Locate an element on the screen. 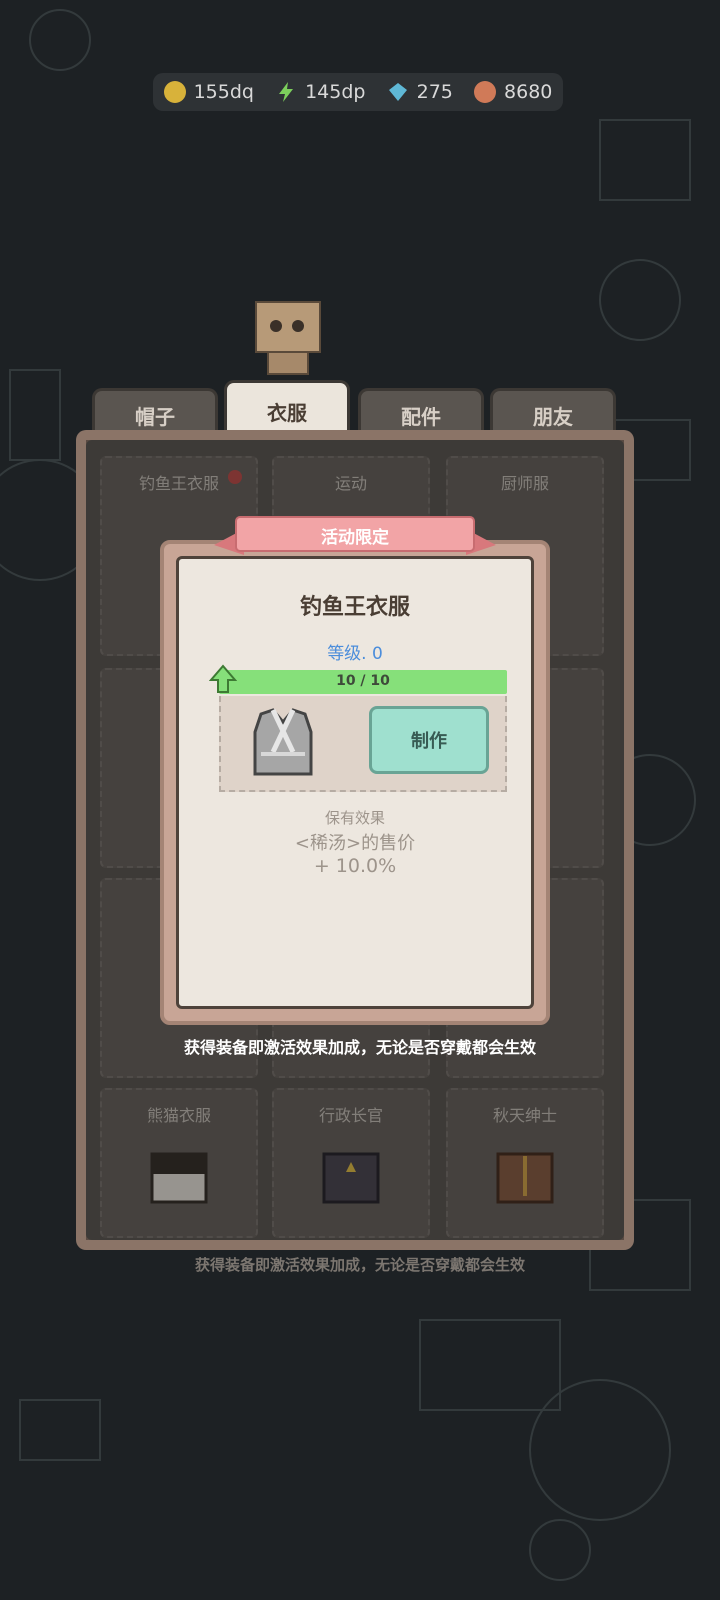  up-arrow-icon is located at coordinates (223, 678).